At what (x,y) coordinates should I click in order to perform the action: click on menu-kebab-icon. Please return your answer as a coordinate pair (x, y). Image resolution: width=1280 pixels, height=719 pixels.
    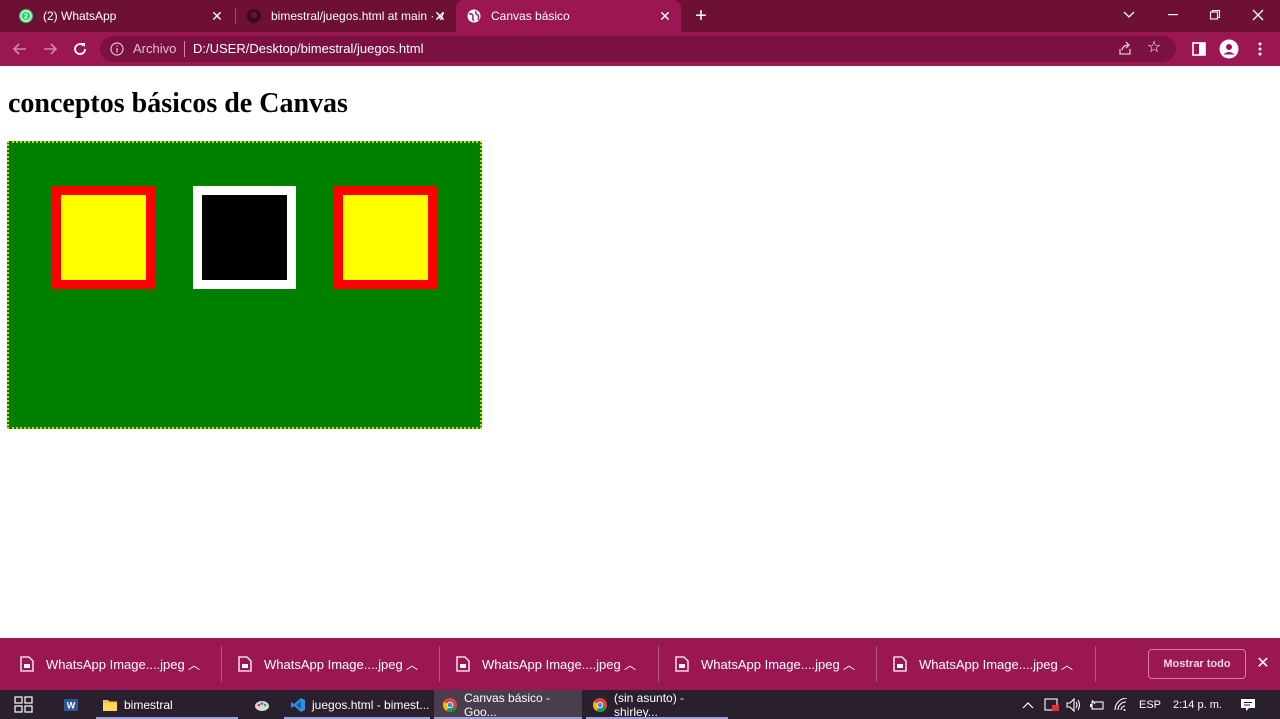
    Looking at the image, I should click on (1260, 49).